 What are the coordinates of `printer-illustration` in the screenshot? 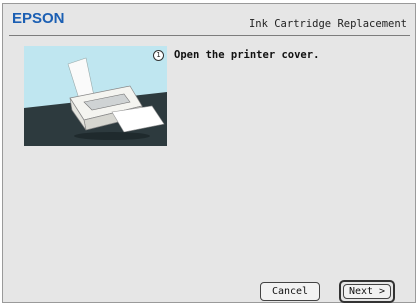 It's located at (95, 96).